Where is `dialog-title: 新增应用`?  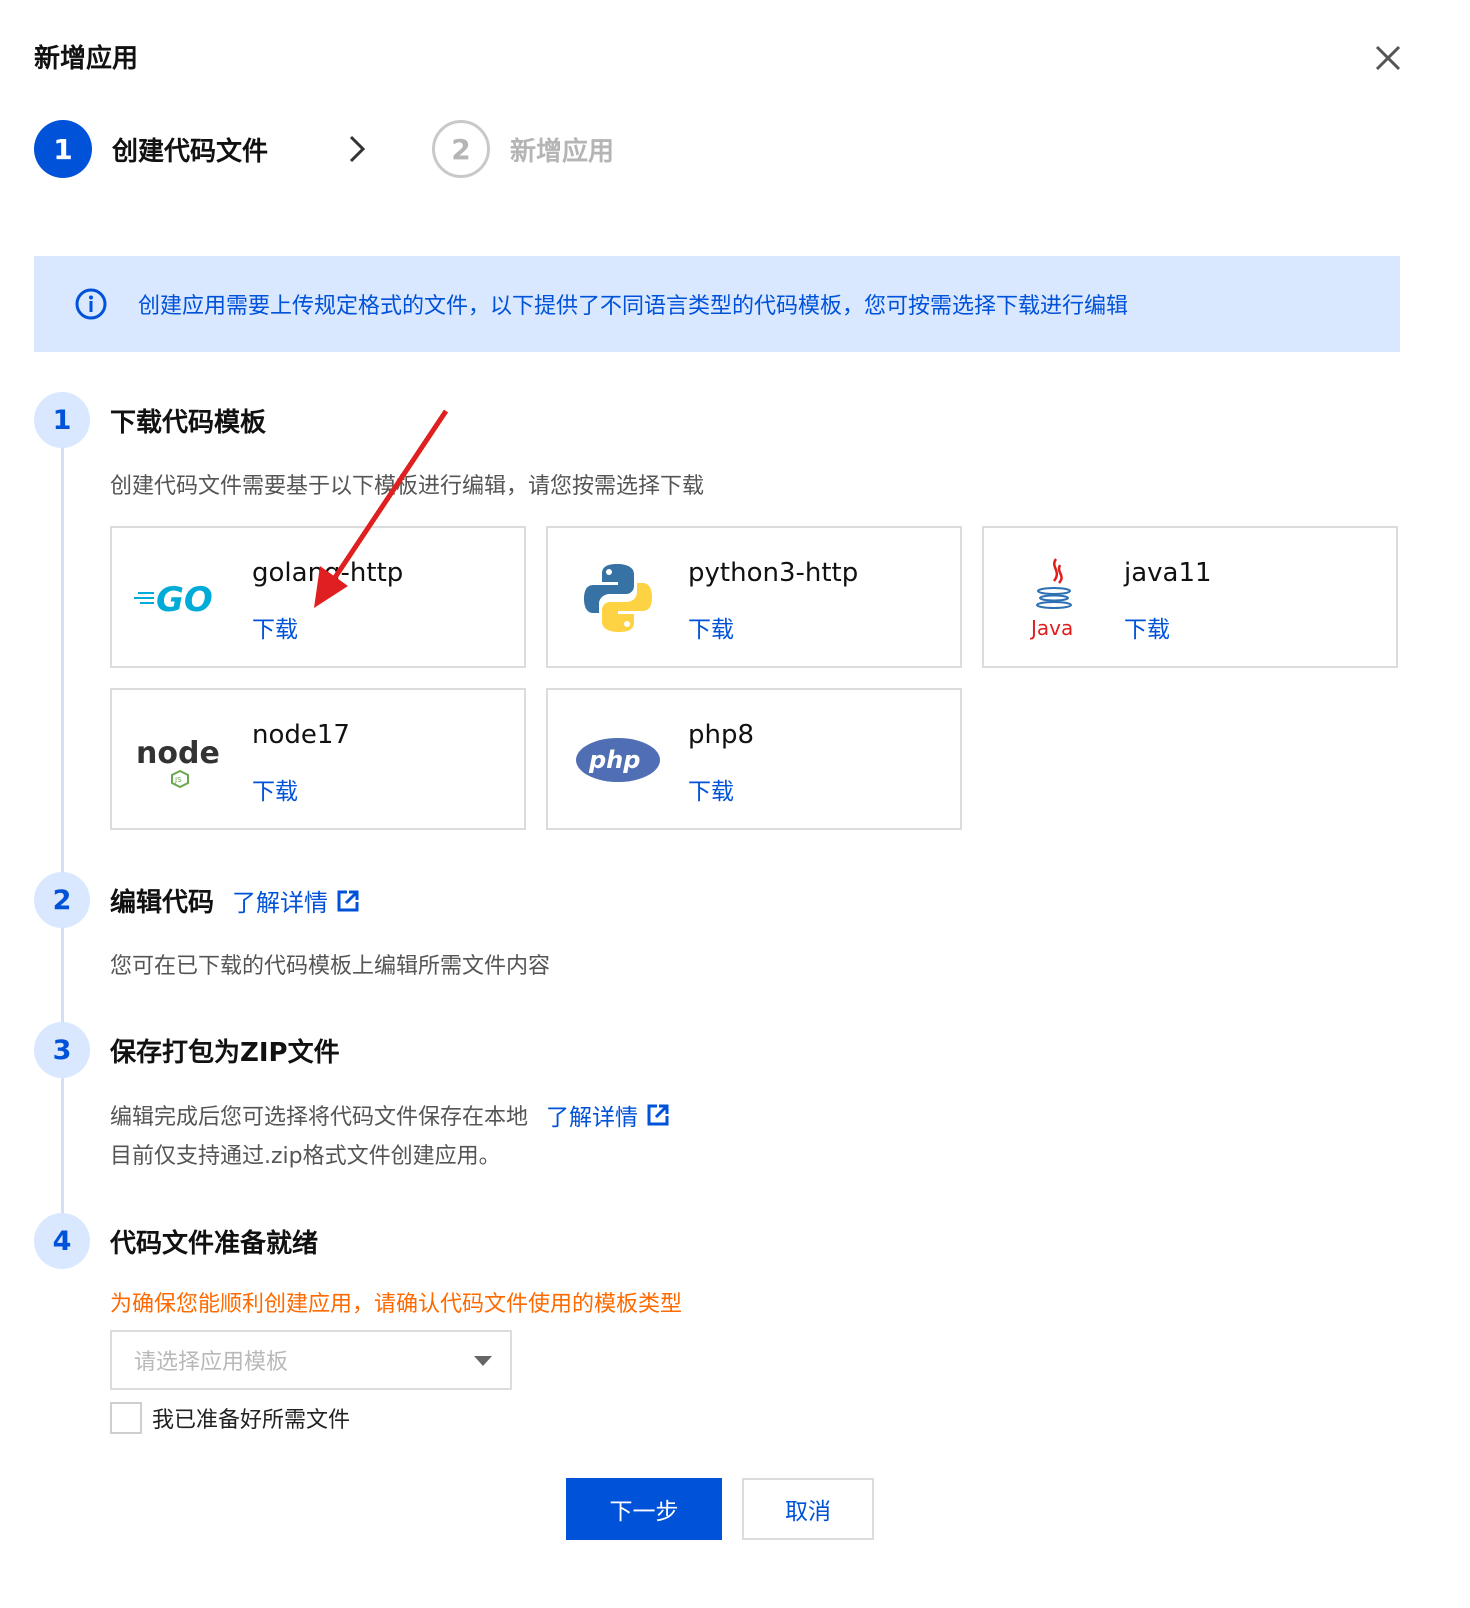
dialog-title: 新增应用 is located at coordinates (86, 59).